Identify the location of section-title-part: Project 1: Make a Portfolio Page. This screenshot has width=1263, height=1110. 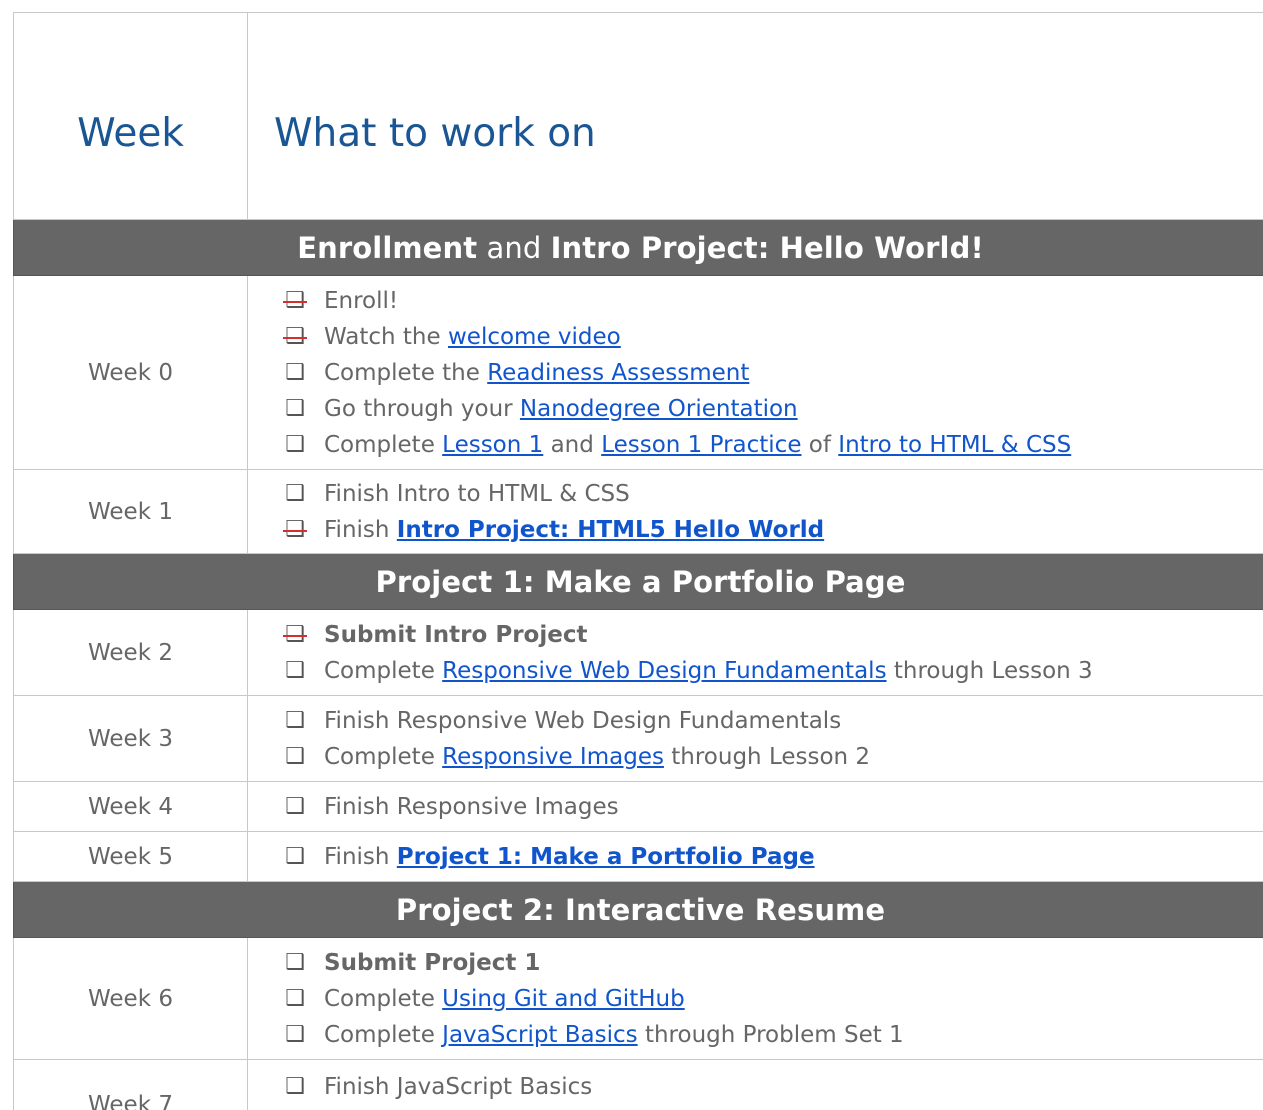
(640, 581).